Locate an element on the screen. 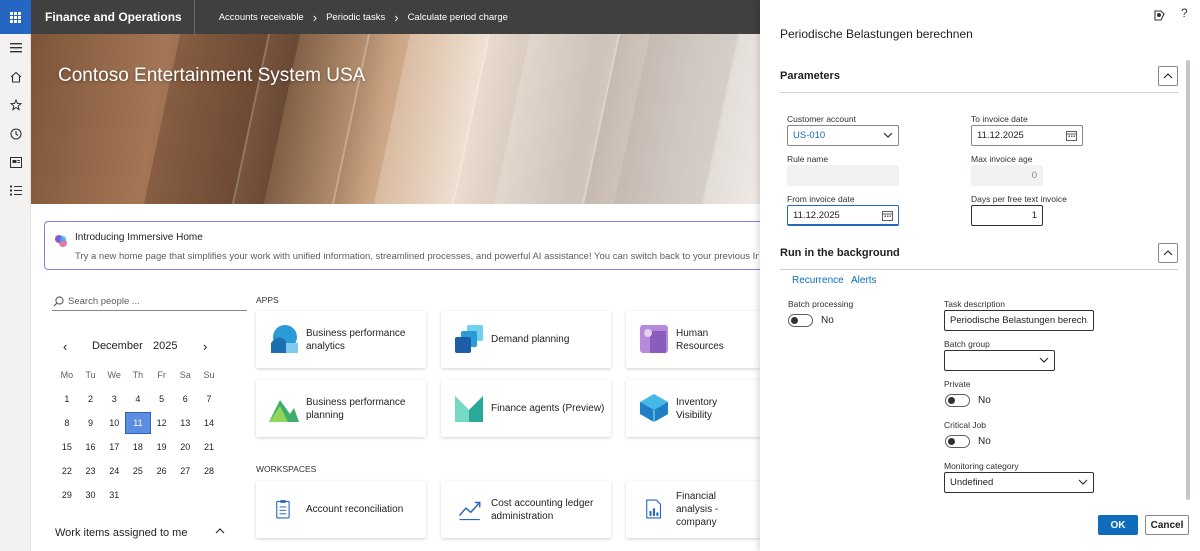 Image resolution: width=1200 pixels, height=551 pixels. calendar-day: 20 is located at coordinates (185, 447).